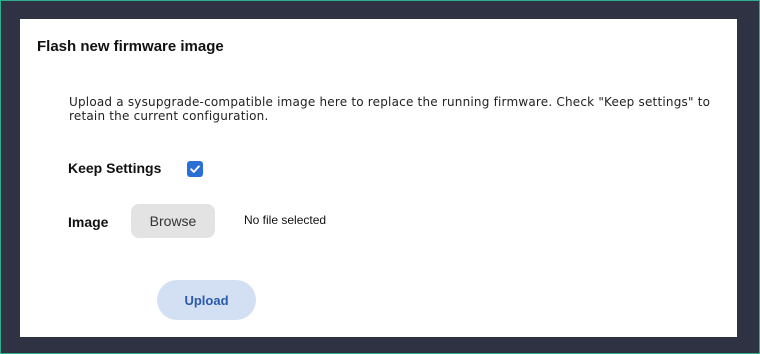  What do you see at coordinates (88, 222) in the screenshot?
I see `image-label: Image` at bounding box center [88, 222].